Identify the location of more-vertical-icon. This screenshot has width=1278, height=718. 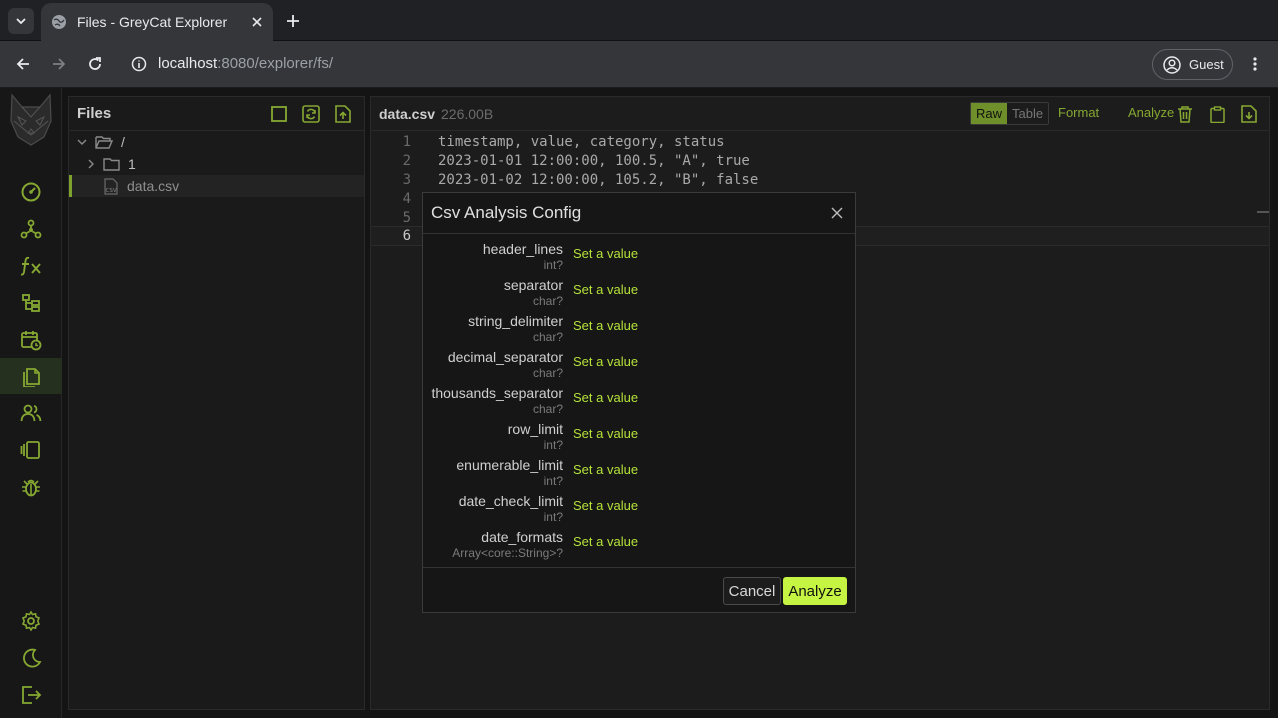
(1255, 64).